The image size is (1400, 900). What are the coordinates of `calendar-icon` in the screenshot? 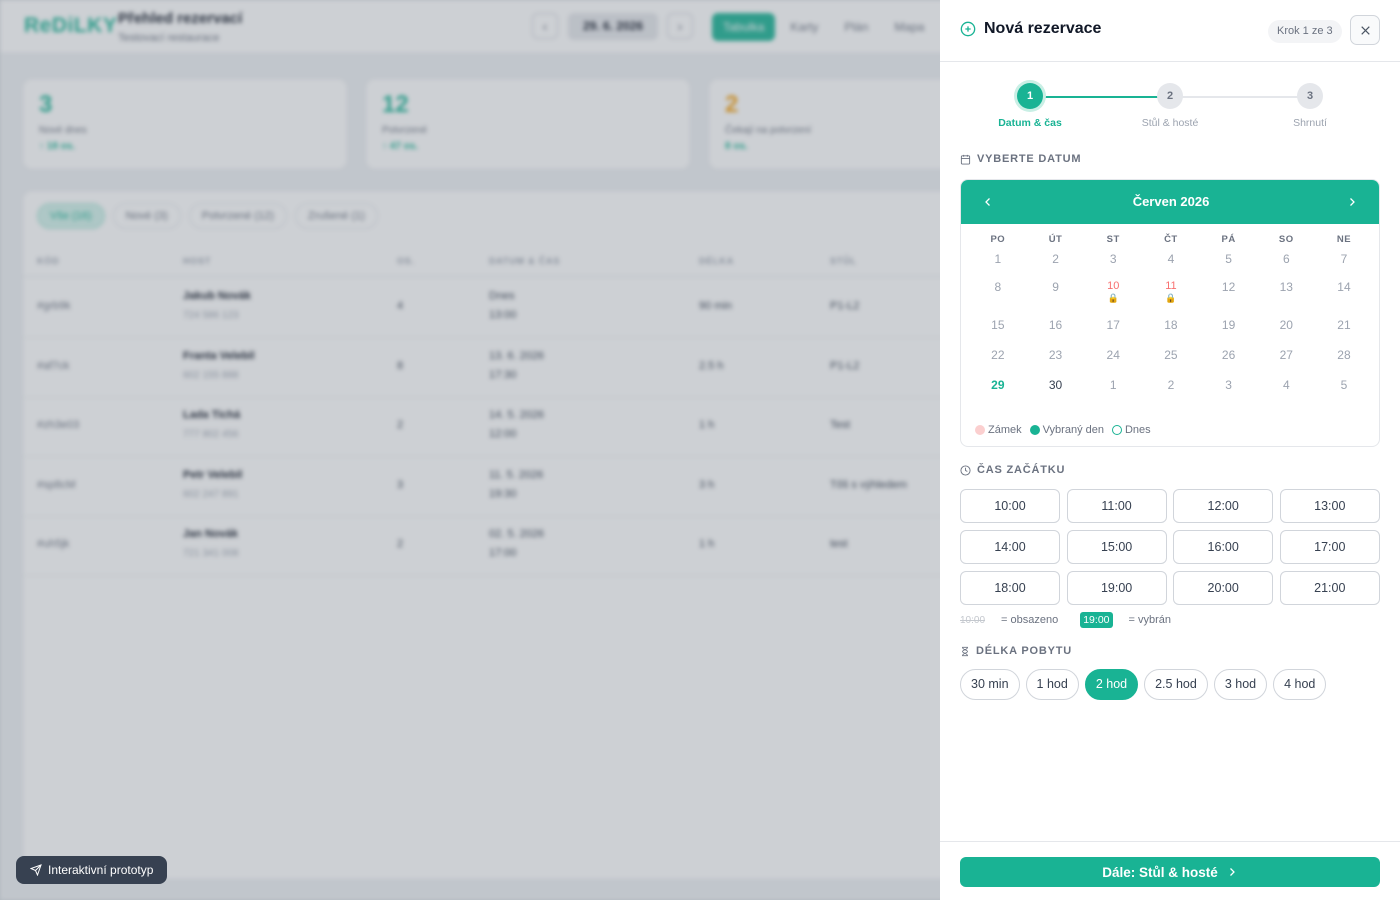 It's located at (965, 159).